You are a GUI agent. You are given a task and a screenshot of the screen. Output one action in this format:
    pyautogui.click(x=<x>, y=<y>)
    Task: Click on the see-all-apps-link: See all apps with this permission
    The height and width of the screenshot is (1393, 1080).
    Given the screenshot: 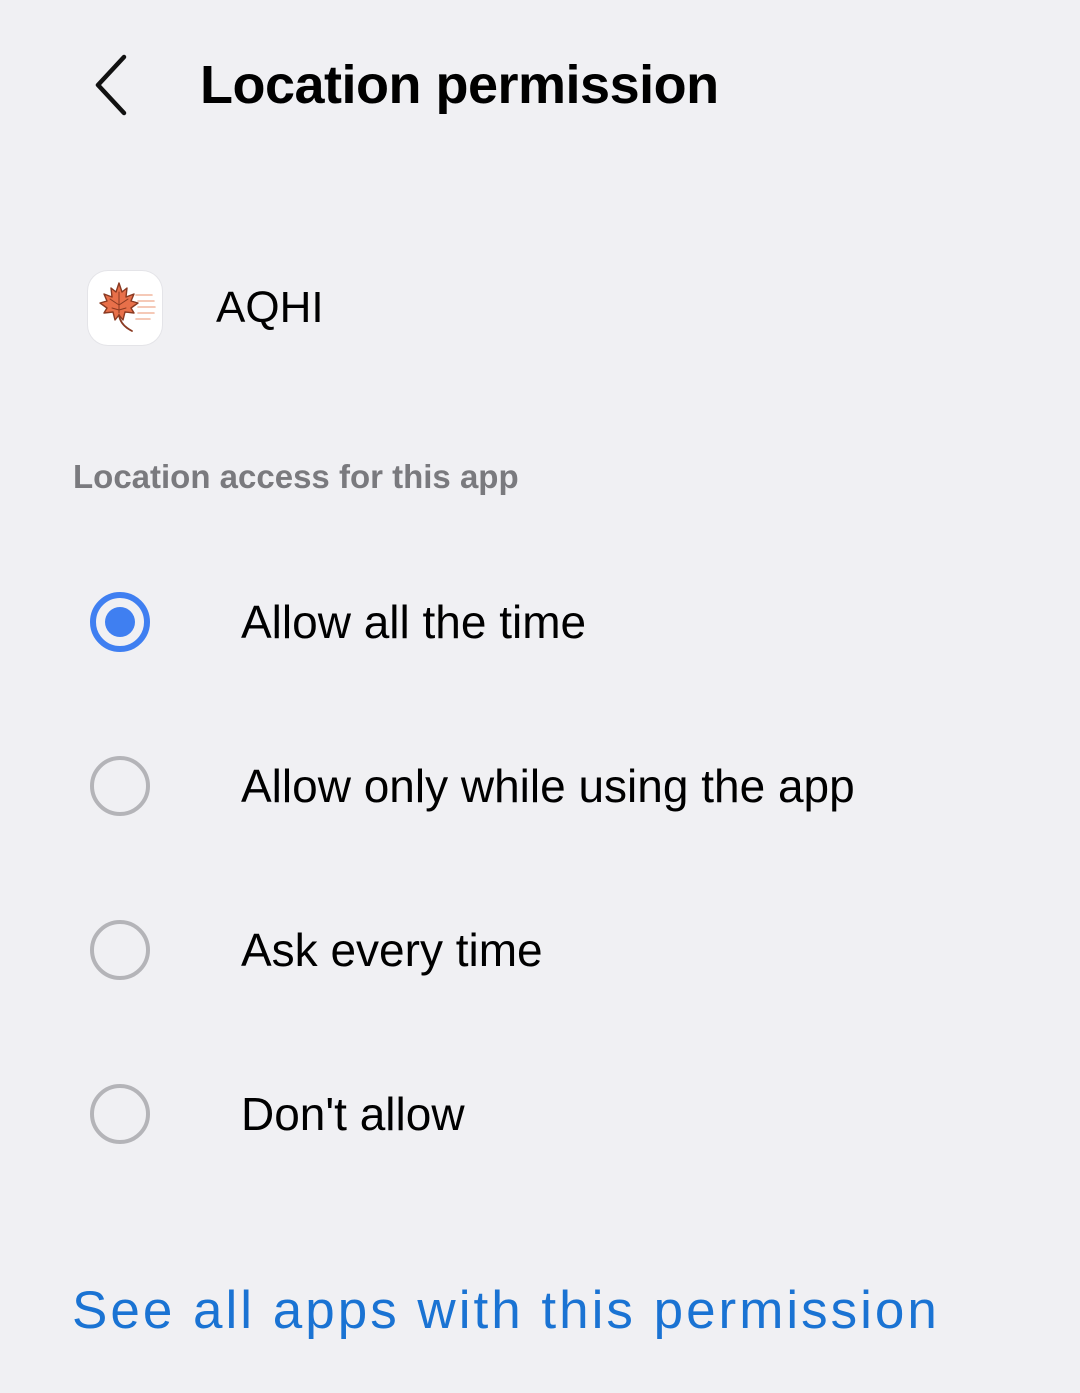 What is the action you would take?
    pyautogui.click(x=506, y=1311)
    